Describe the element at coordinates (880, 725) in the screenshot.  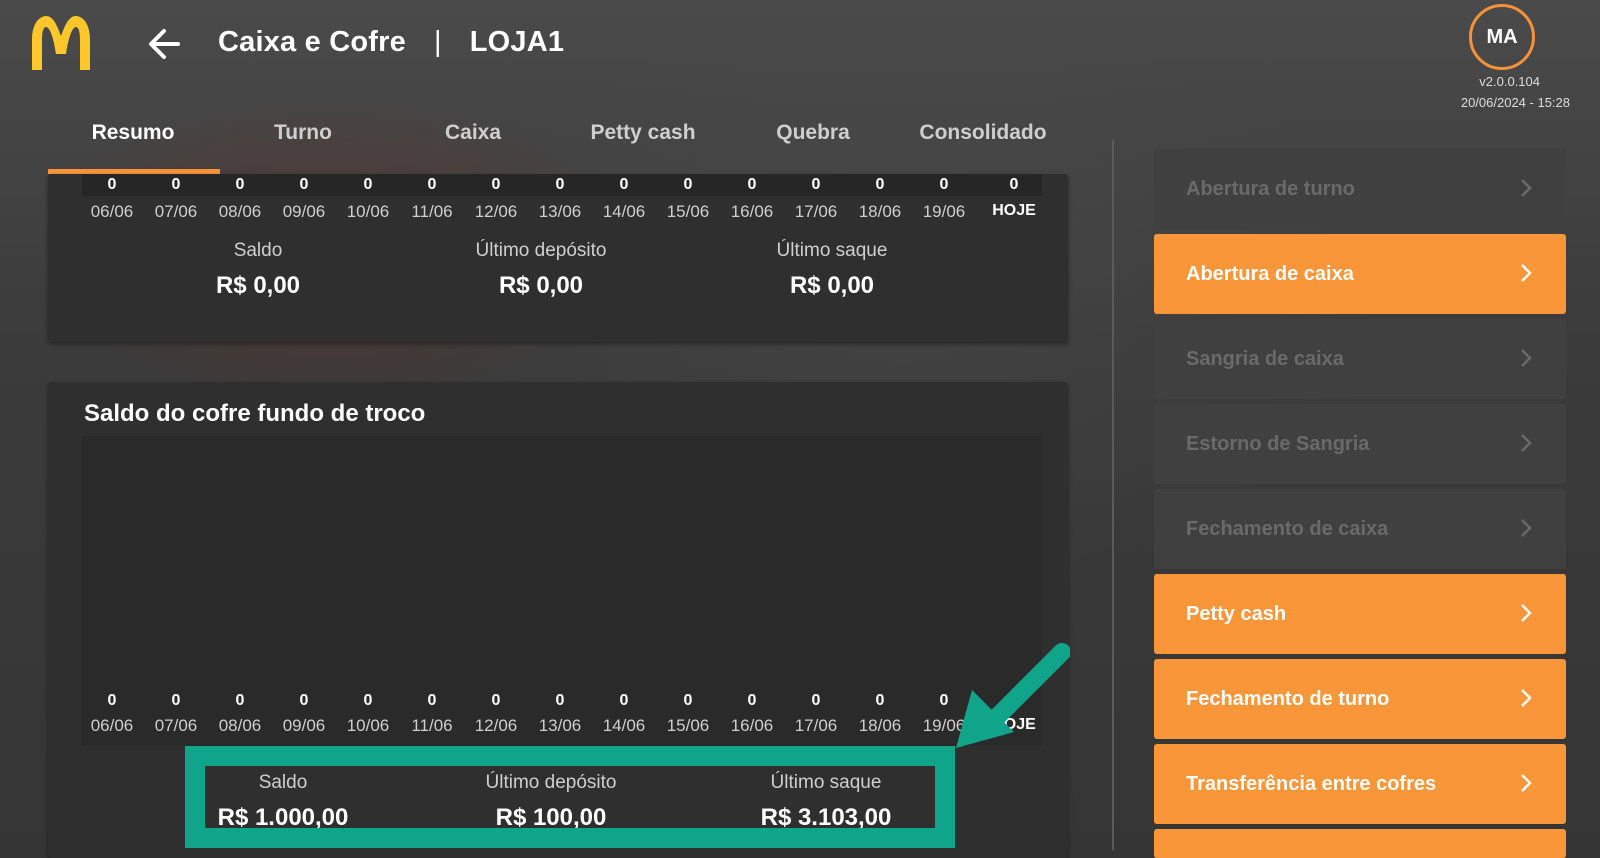
I see `chart-date-label: 18/06` at that location.